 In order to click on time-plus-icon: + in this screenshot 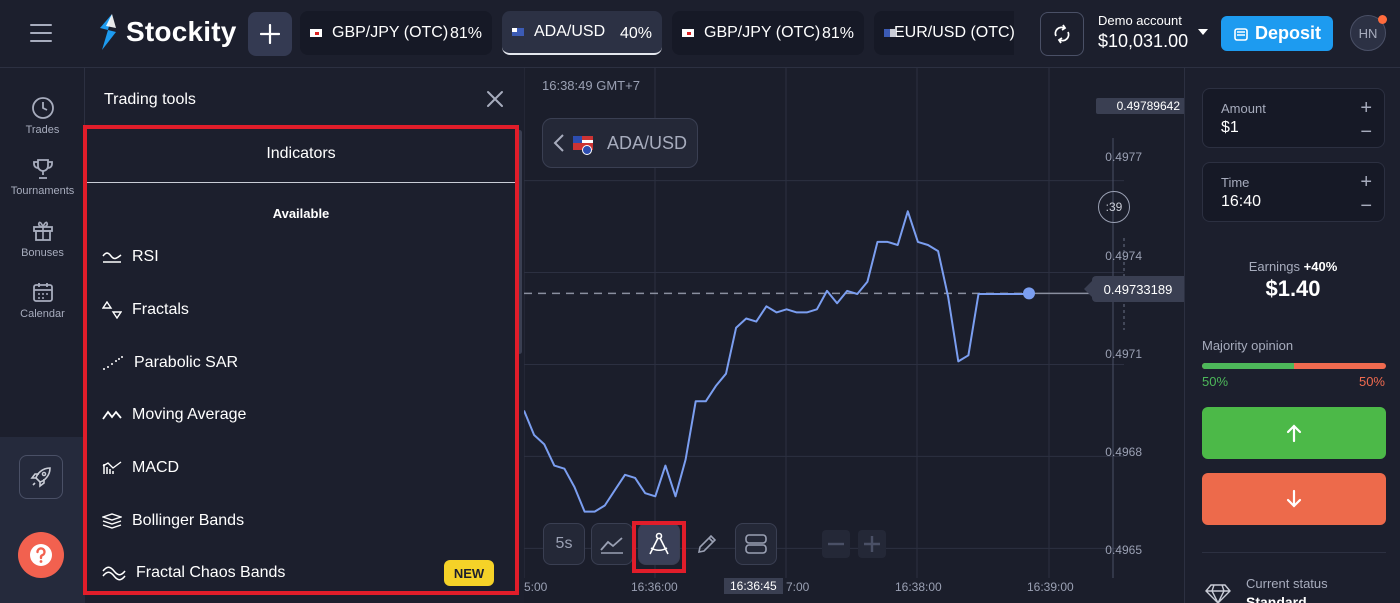, I will do `click(1366, 182)`.